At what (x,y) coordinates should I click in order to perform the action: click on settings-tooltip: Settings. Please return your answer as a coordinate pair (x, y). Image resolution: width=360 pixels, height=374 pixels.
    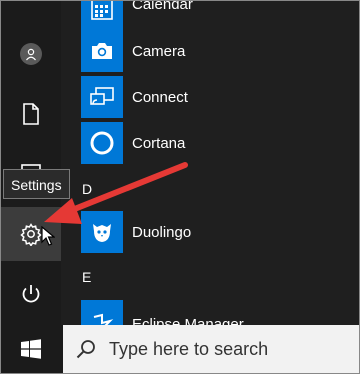
    Looking at the image, I should click on (36, 184).